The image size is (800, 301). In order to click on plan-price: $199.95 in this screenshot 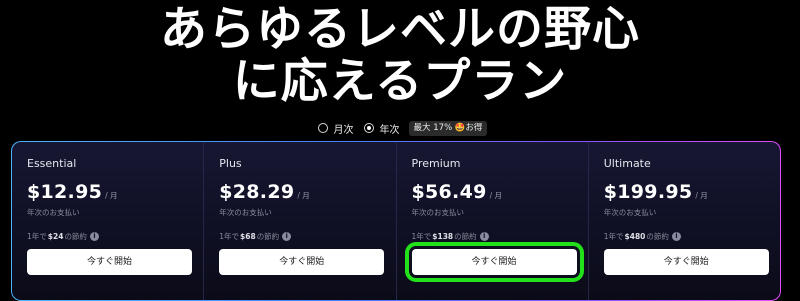, I will do `click(648, 192)`.